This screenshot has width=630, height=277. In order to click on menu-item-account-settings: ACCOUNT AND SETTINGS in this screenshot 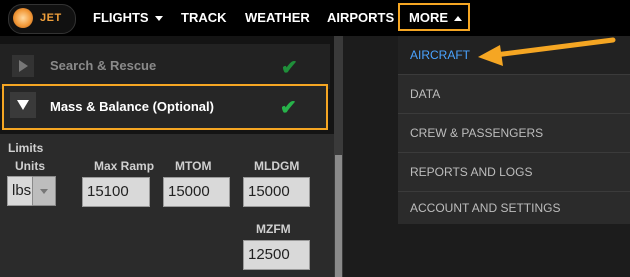, I will do `click(514, 208)`.